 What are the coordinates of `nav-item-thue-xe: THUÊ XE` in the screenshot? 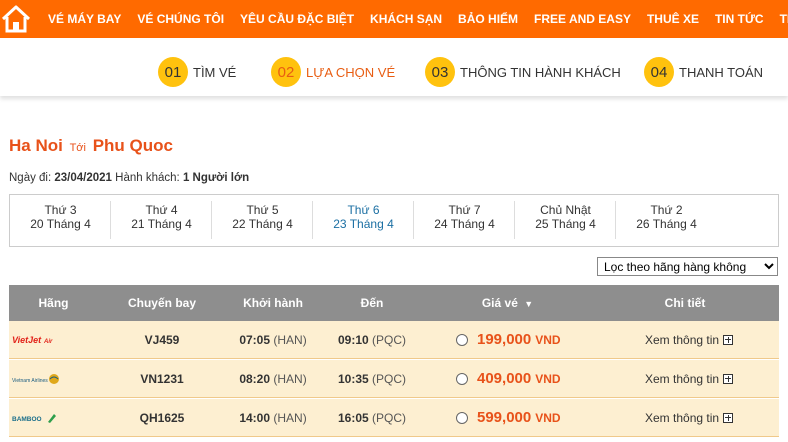 It's located at (673, 19).